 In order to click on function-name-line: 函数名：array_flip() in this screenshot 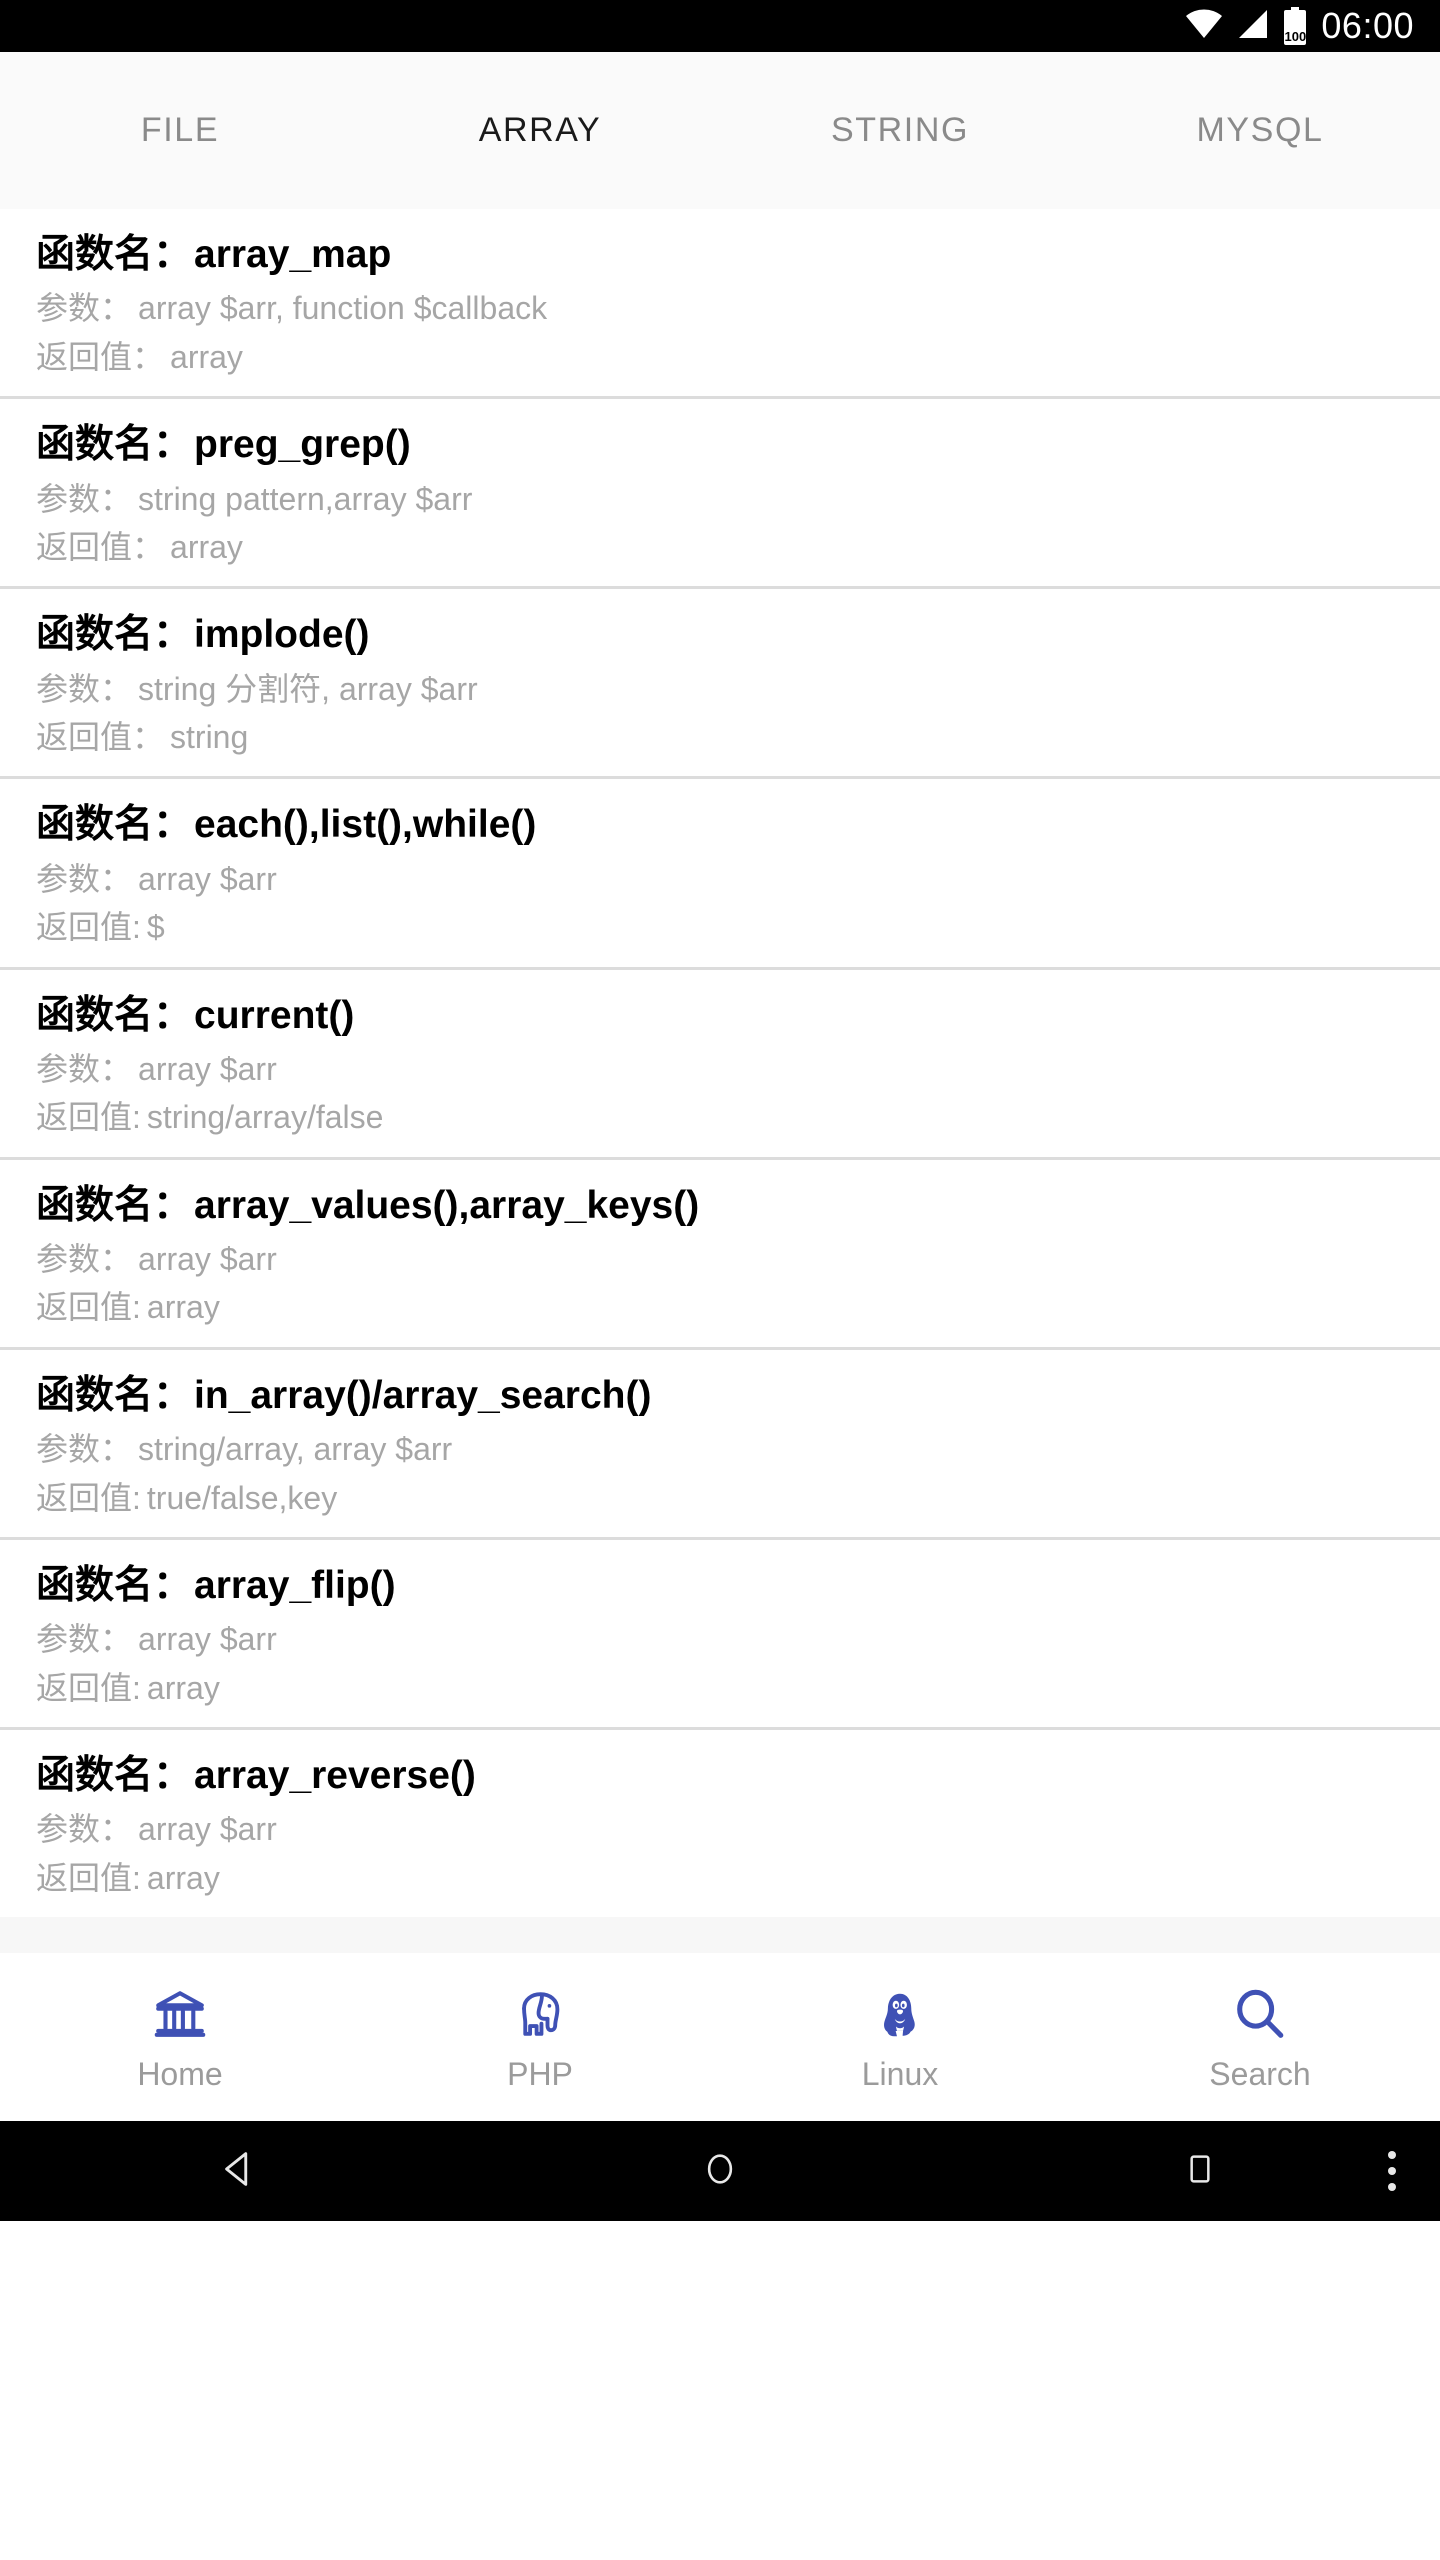, I will do `click(720, 1586)`.